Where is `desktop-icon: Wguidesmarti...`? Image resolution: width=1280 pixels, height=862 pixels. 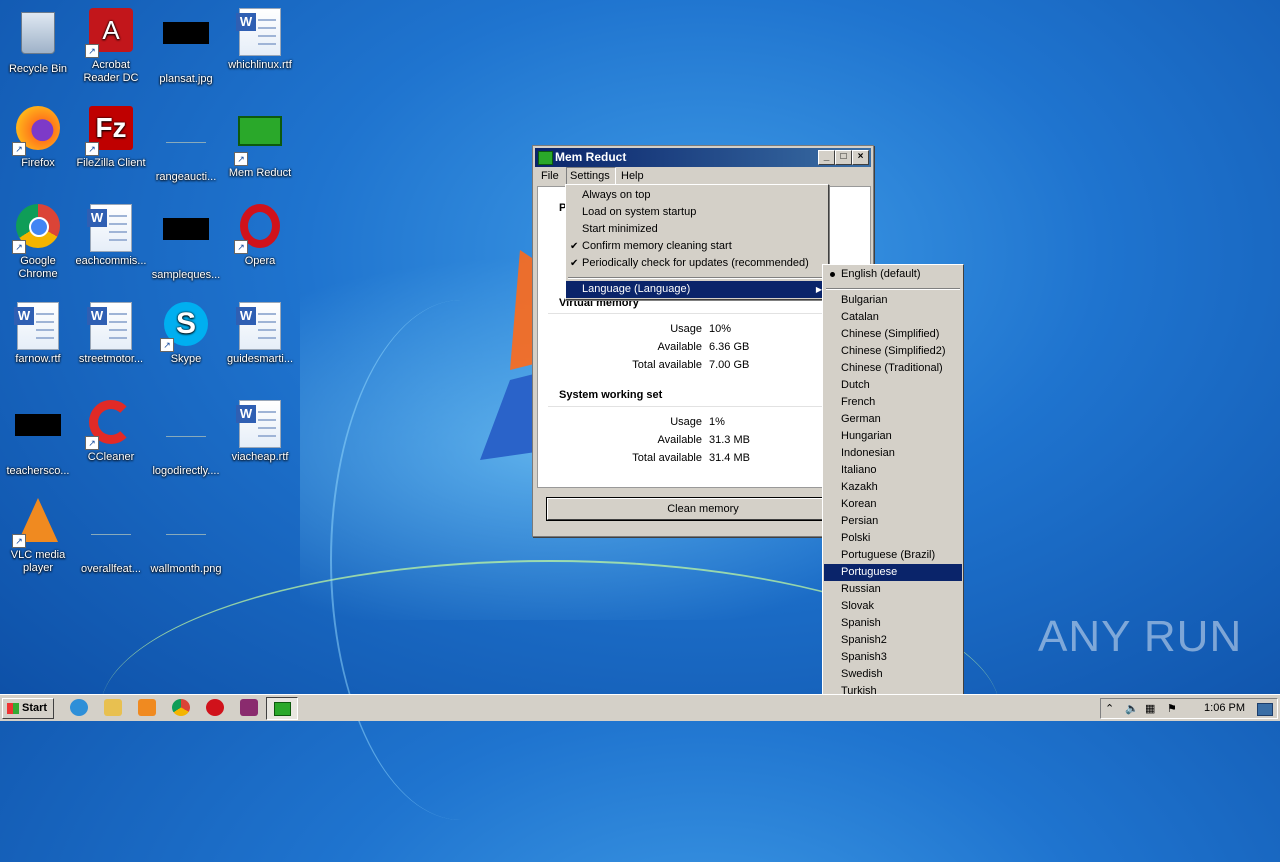 desktop-icon: Wguidesmarti... is located at coordinates (260, 334).